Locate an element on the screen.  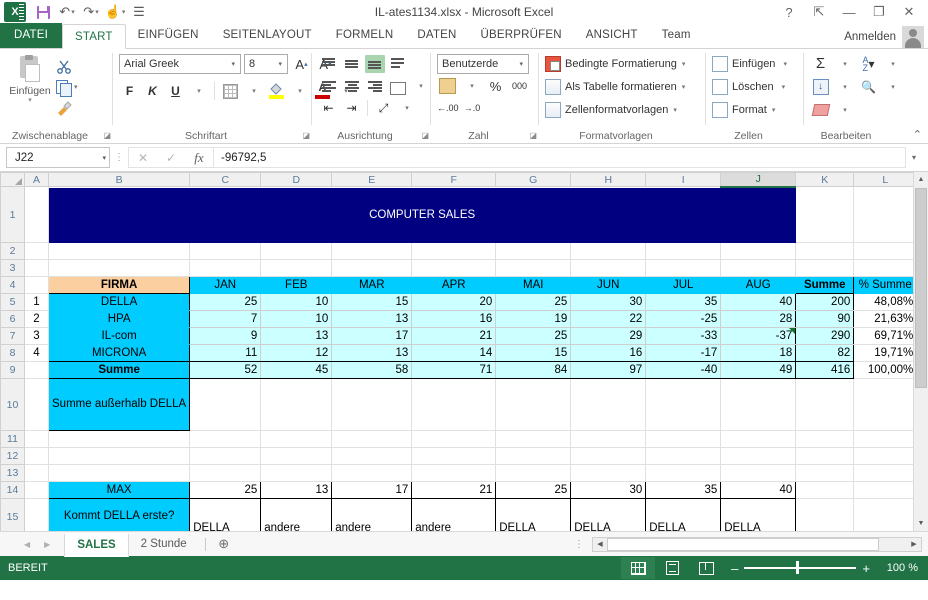
row-header-15: 15 is located at coordinates (12, 514).